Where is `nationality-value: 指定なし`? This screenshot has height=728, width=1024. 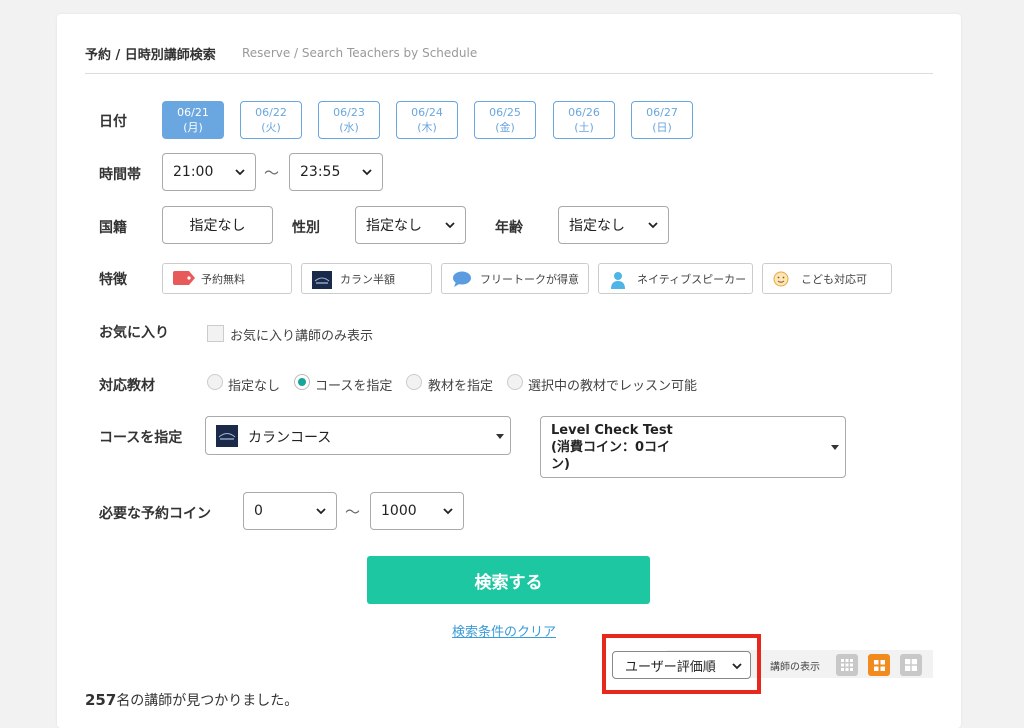
nationality-value: 指定なし is located at coordinates (217, 226).